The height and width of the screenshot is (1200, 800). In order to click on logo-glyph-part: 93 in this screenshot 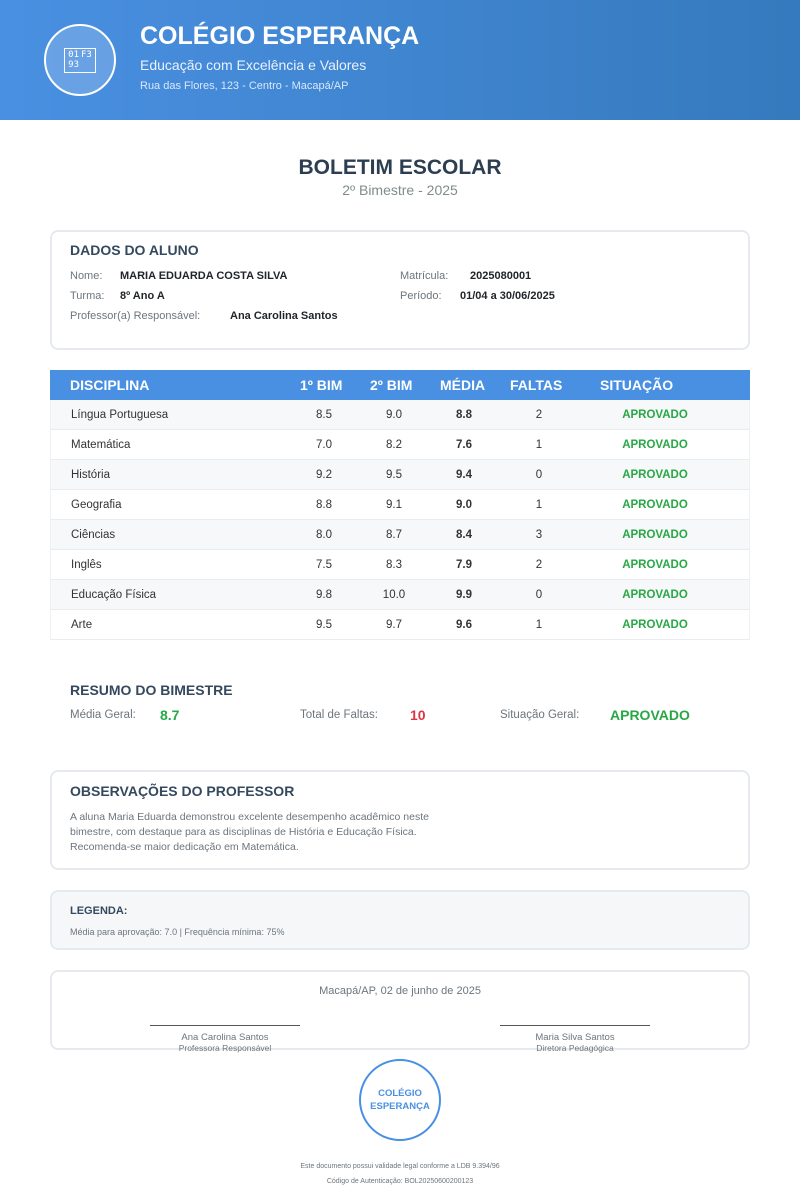, I will do `click(73, 64)`.